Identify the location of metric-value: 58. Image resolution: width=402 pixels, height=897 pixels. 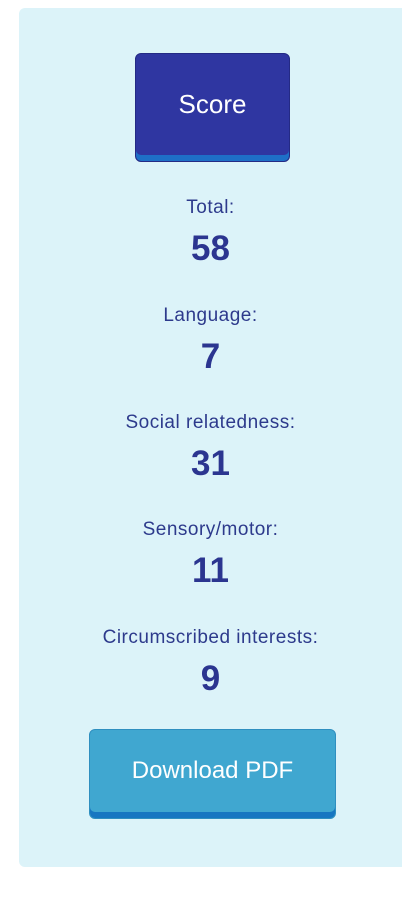
(210, 248).